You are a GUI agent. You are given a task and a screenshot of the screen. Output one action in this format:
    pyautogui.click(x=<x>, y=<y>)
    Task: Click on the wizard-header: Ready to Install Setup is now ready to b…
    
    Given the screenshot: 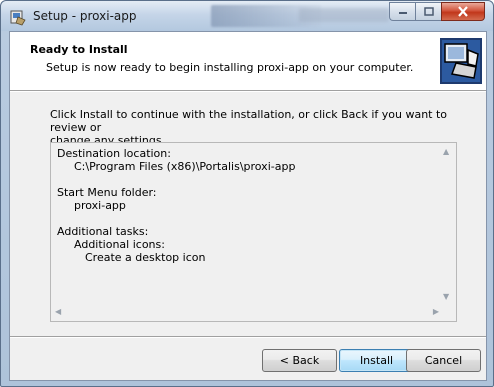 What is the action you would take?
    pyautogui.click(x=248, y=61)
    